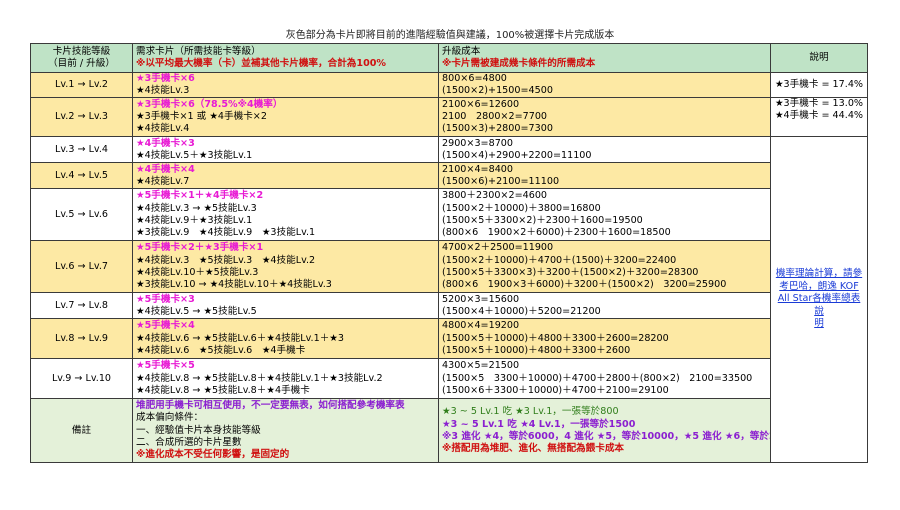 Image resolution: width=900 pixels, height=510 pixels. I want to click on requirement-cell: ★5手機卡×3 ★4技能Lv.5 → ★5技能Lv.5, so click(285, 306).